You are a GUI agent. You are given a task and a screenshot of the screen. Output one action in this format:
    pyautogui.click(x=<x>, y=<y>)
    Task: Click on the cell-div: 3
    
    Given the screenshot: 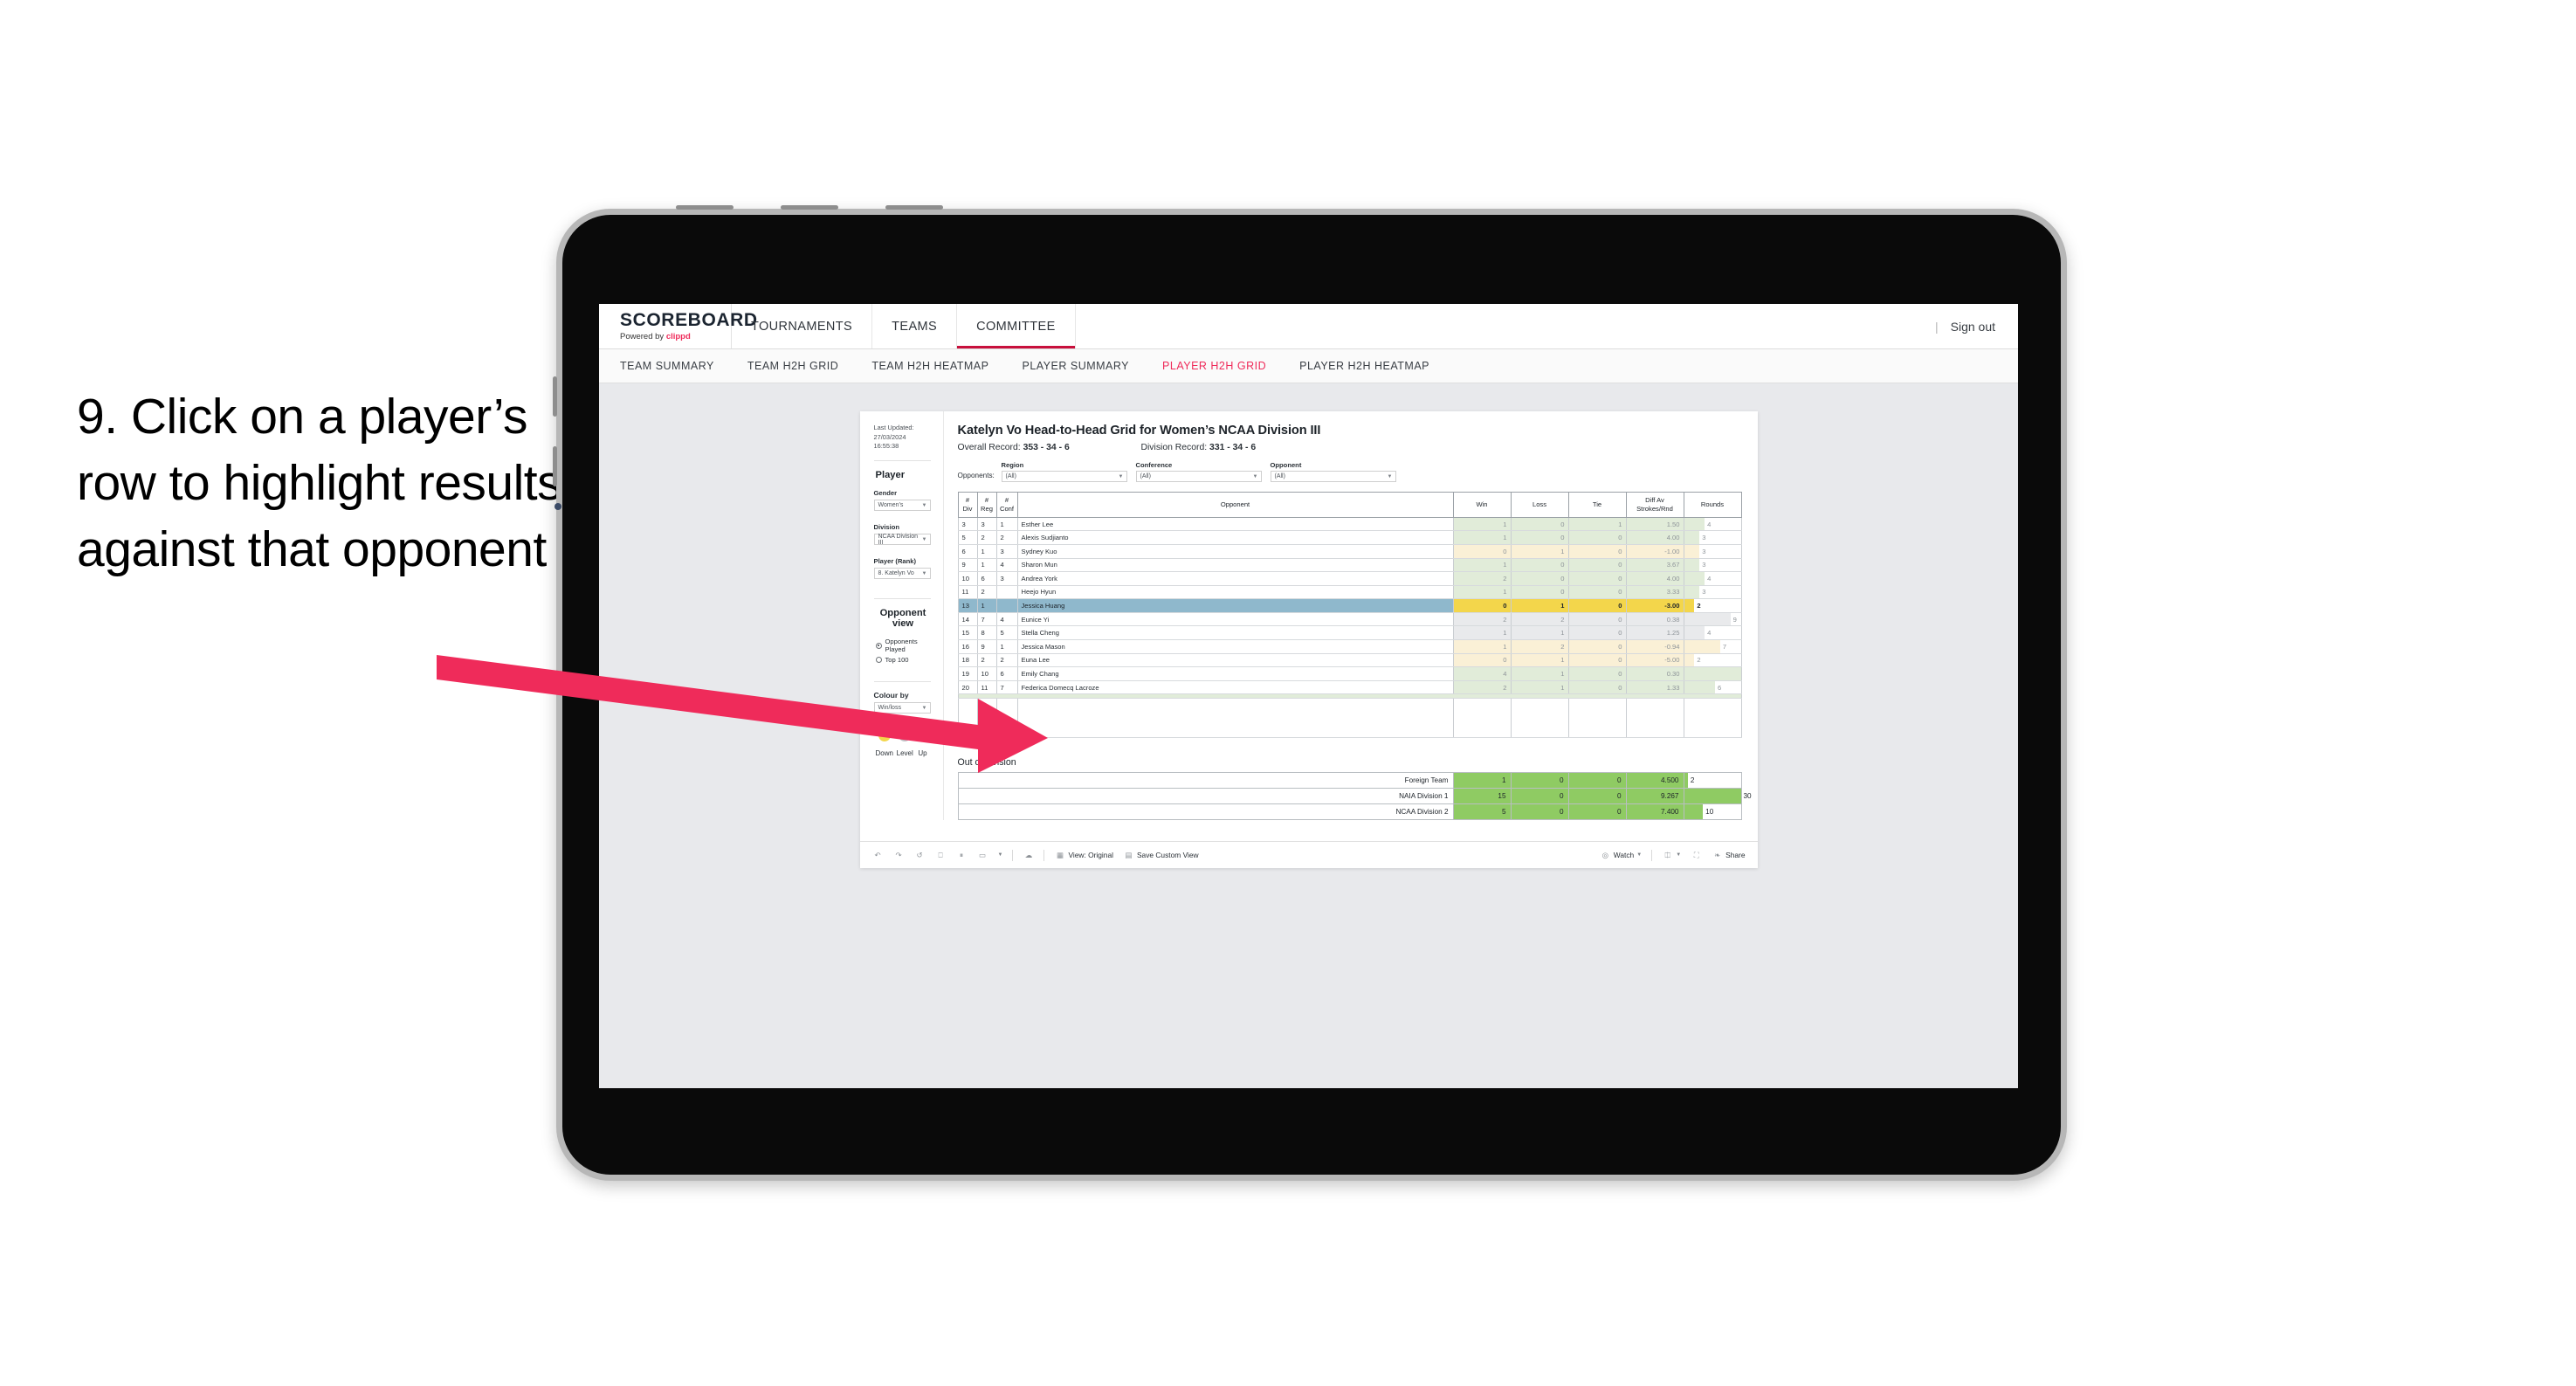 What is the action you would take?
    pyautogui.click(x=967, y=524)
    